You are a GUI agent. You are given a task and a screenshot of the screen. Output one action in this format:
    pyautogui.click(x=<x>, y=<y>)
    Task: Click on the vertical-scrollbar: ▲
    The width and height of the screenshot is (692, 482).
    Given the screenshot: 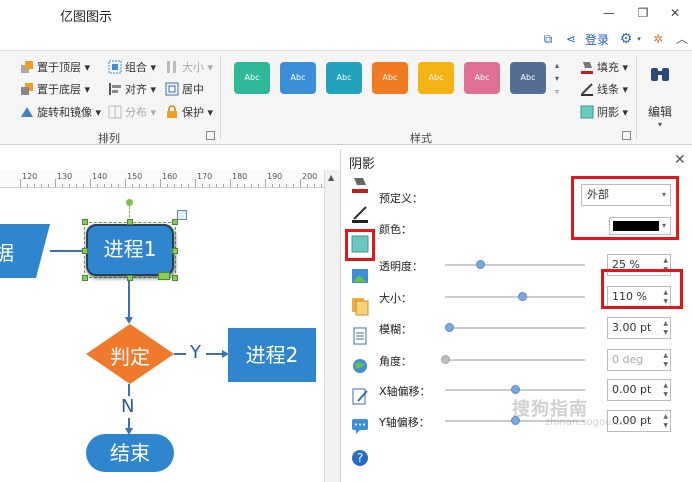 What is the action you would take?
    pyautogui.click(x=332, y=326)
    